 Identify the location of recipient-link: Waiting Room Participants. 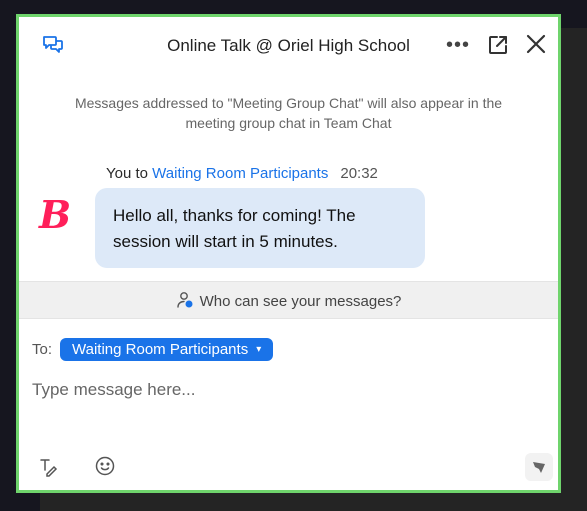
(240, 173).